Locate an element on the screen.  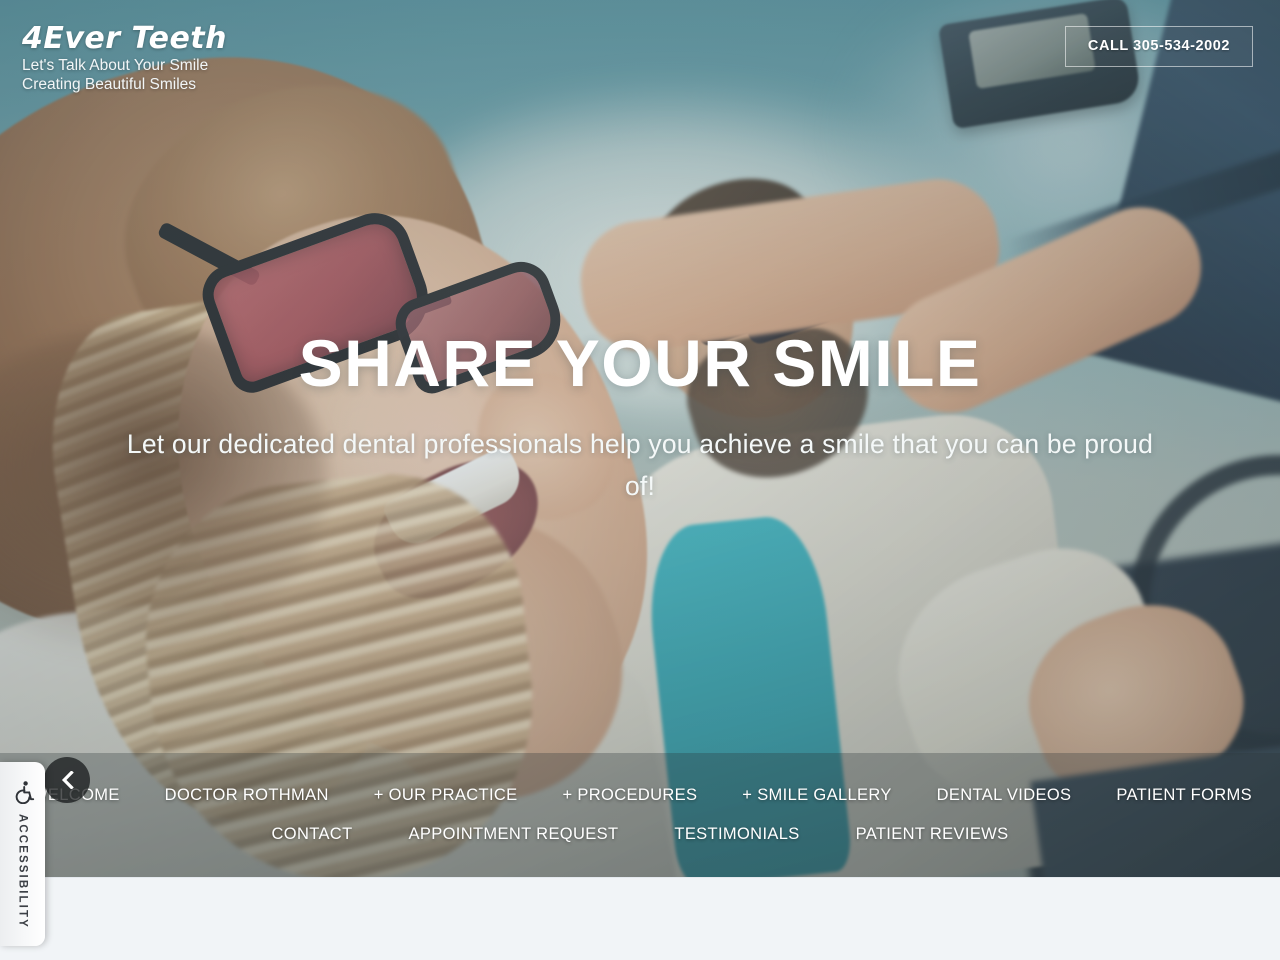
page-content-area is located at coordinates (640, 918).